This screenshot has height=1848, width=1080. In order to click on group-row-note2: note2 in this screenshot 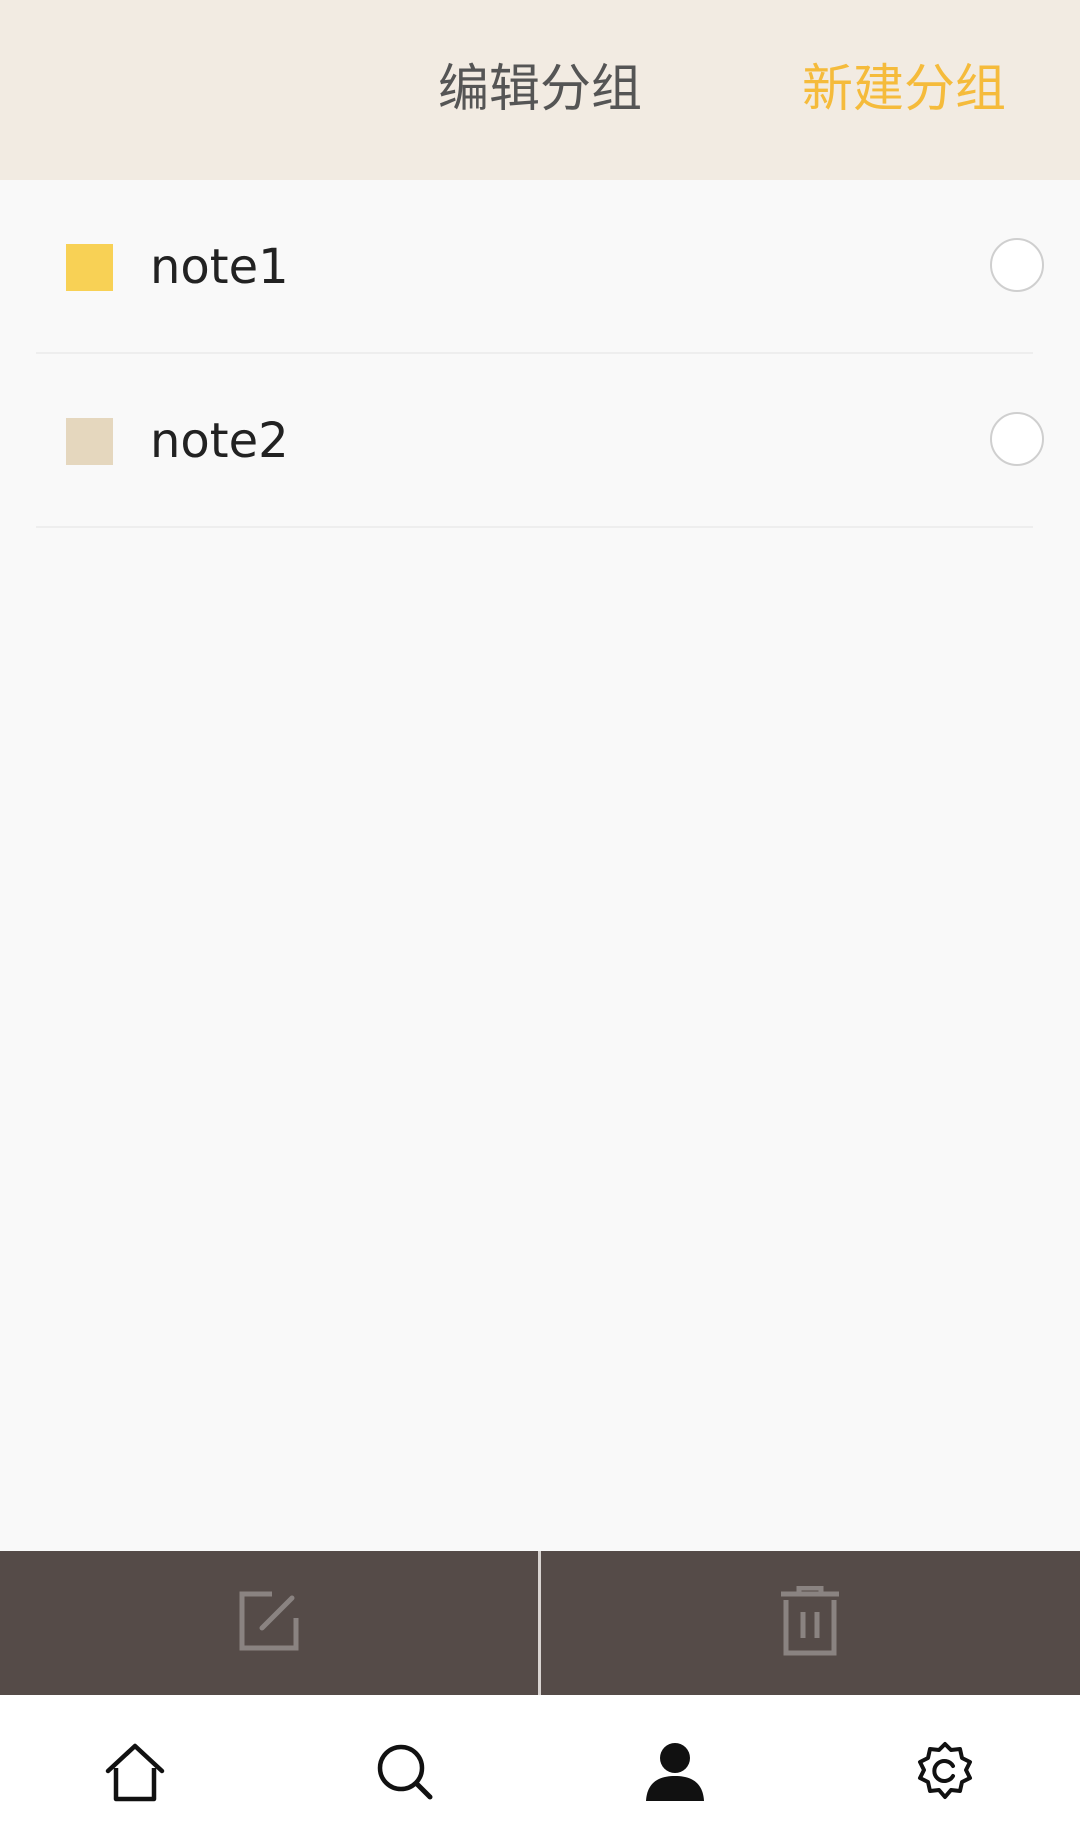, I will do `click(540, 441)`.